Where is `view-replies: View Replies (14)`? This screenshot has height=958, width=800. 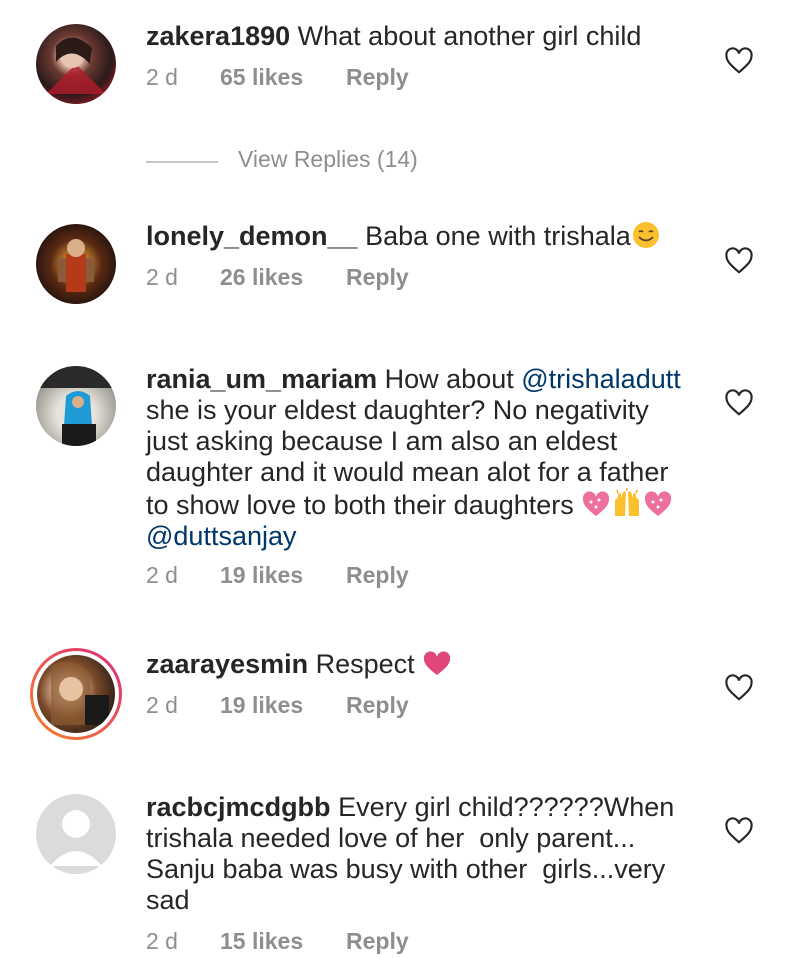 view-replies: View Replies (14) is located at coordinates (346, 161).